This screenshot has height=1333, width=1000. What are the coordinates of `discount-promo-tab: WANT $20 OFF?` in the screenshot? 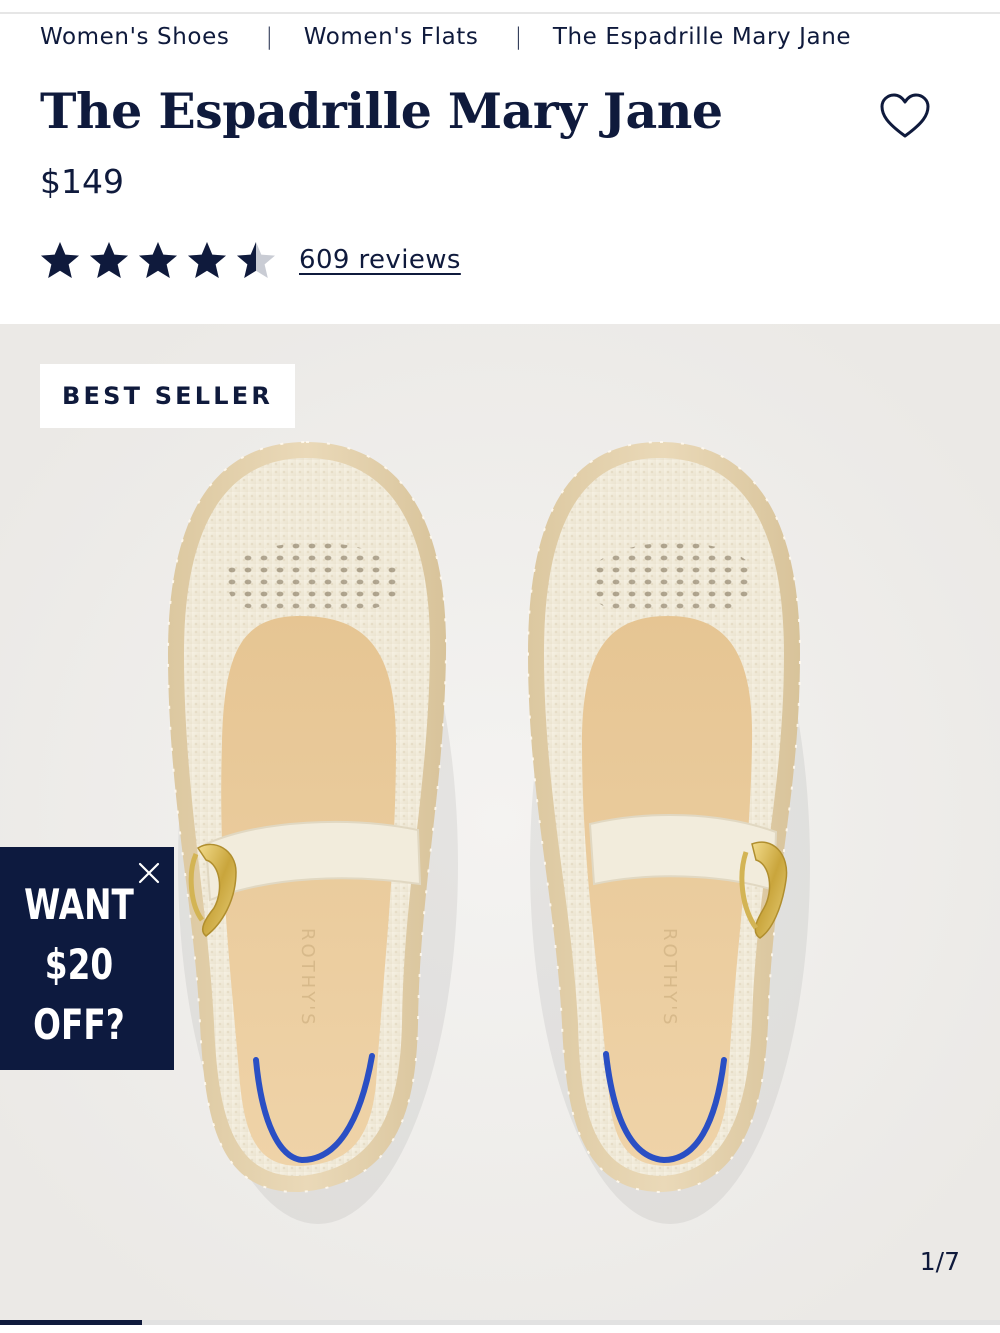 It's located at (87, 958).